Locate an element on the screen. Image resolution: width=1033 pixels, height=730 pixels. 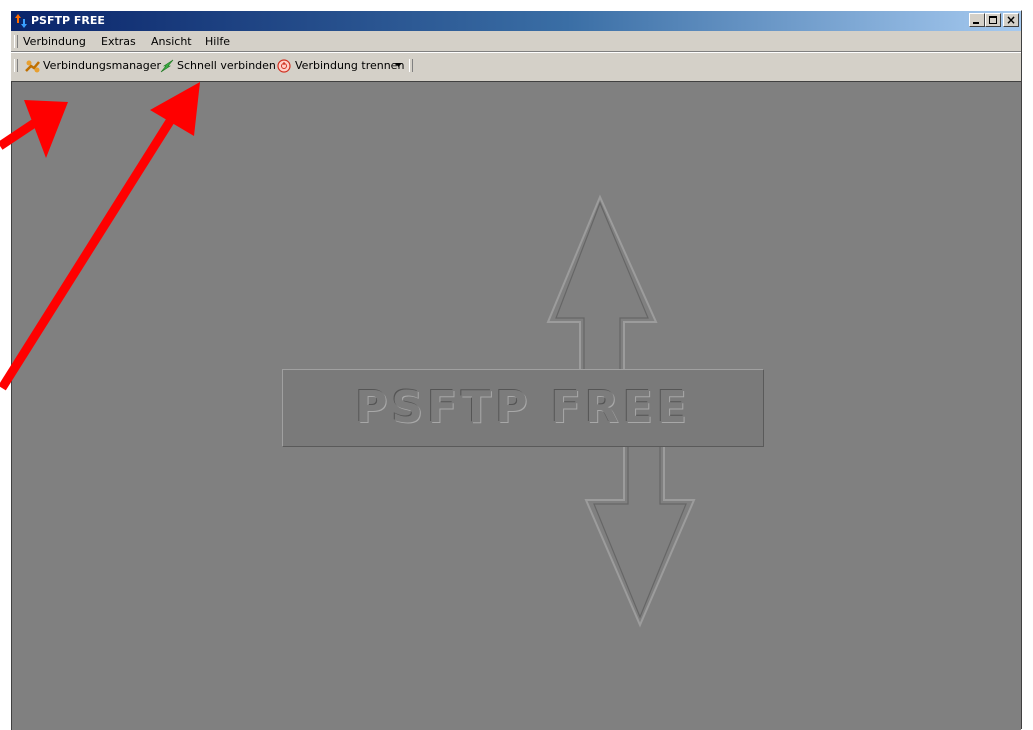
verbindung-trennen-label: Verbindung trennen is located at coordinates (350, 65).